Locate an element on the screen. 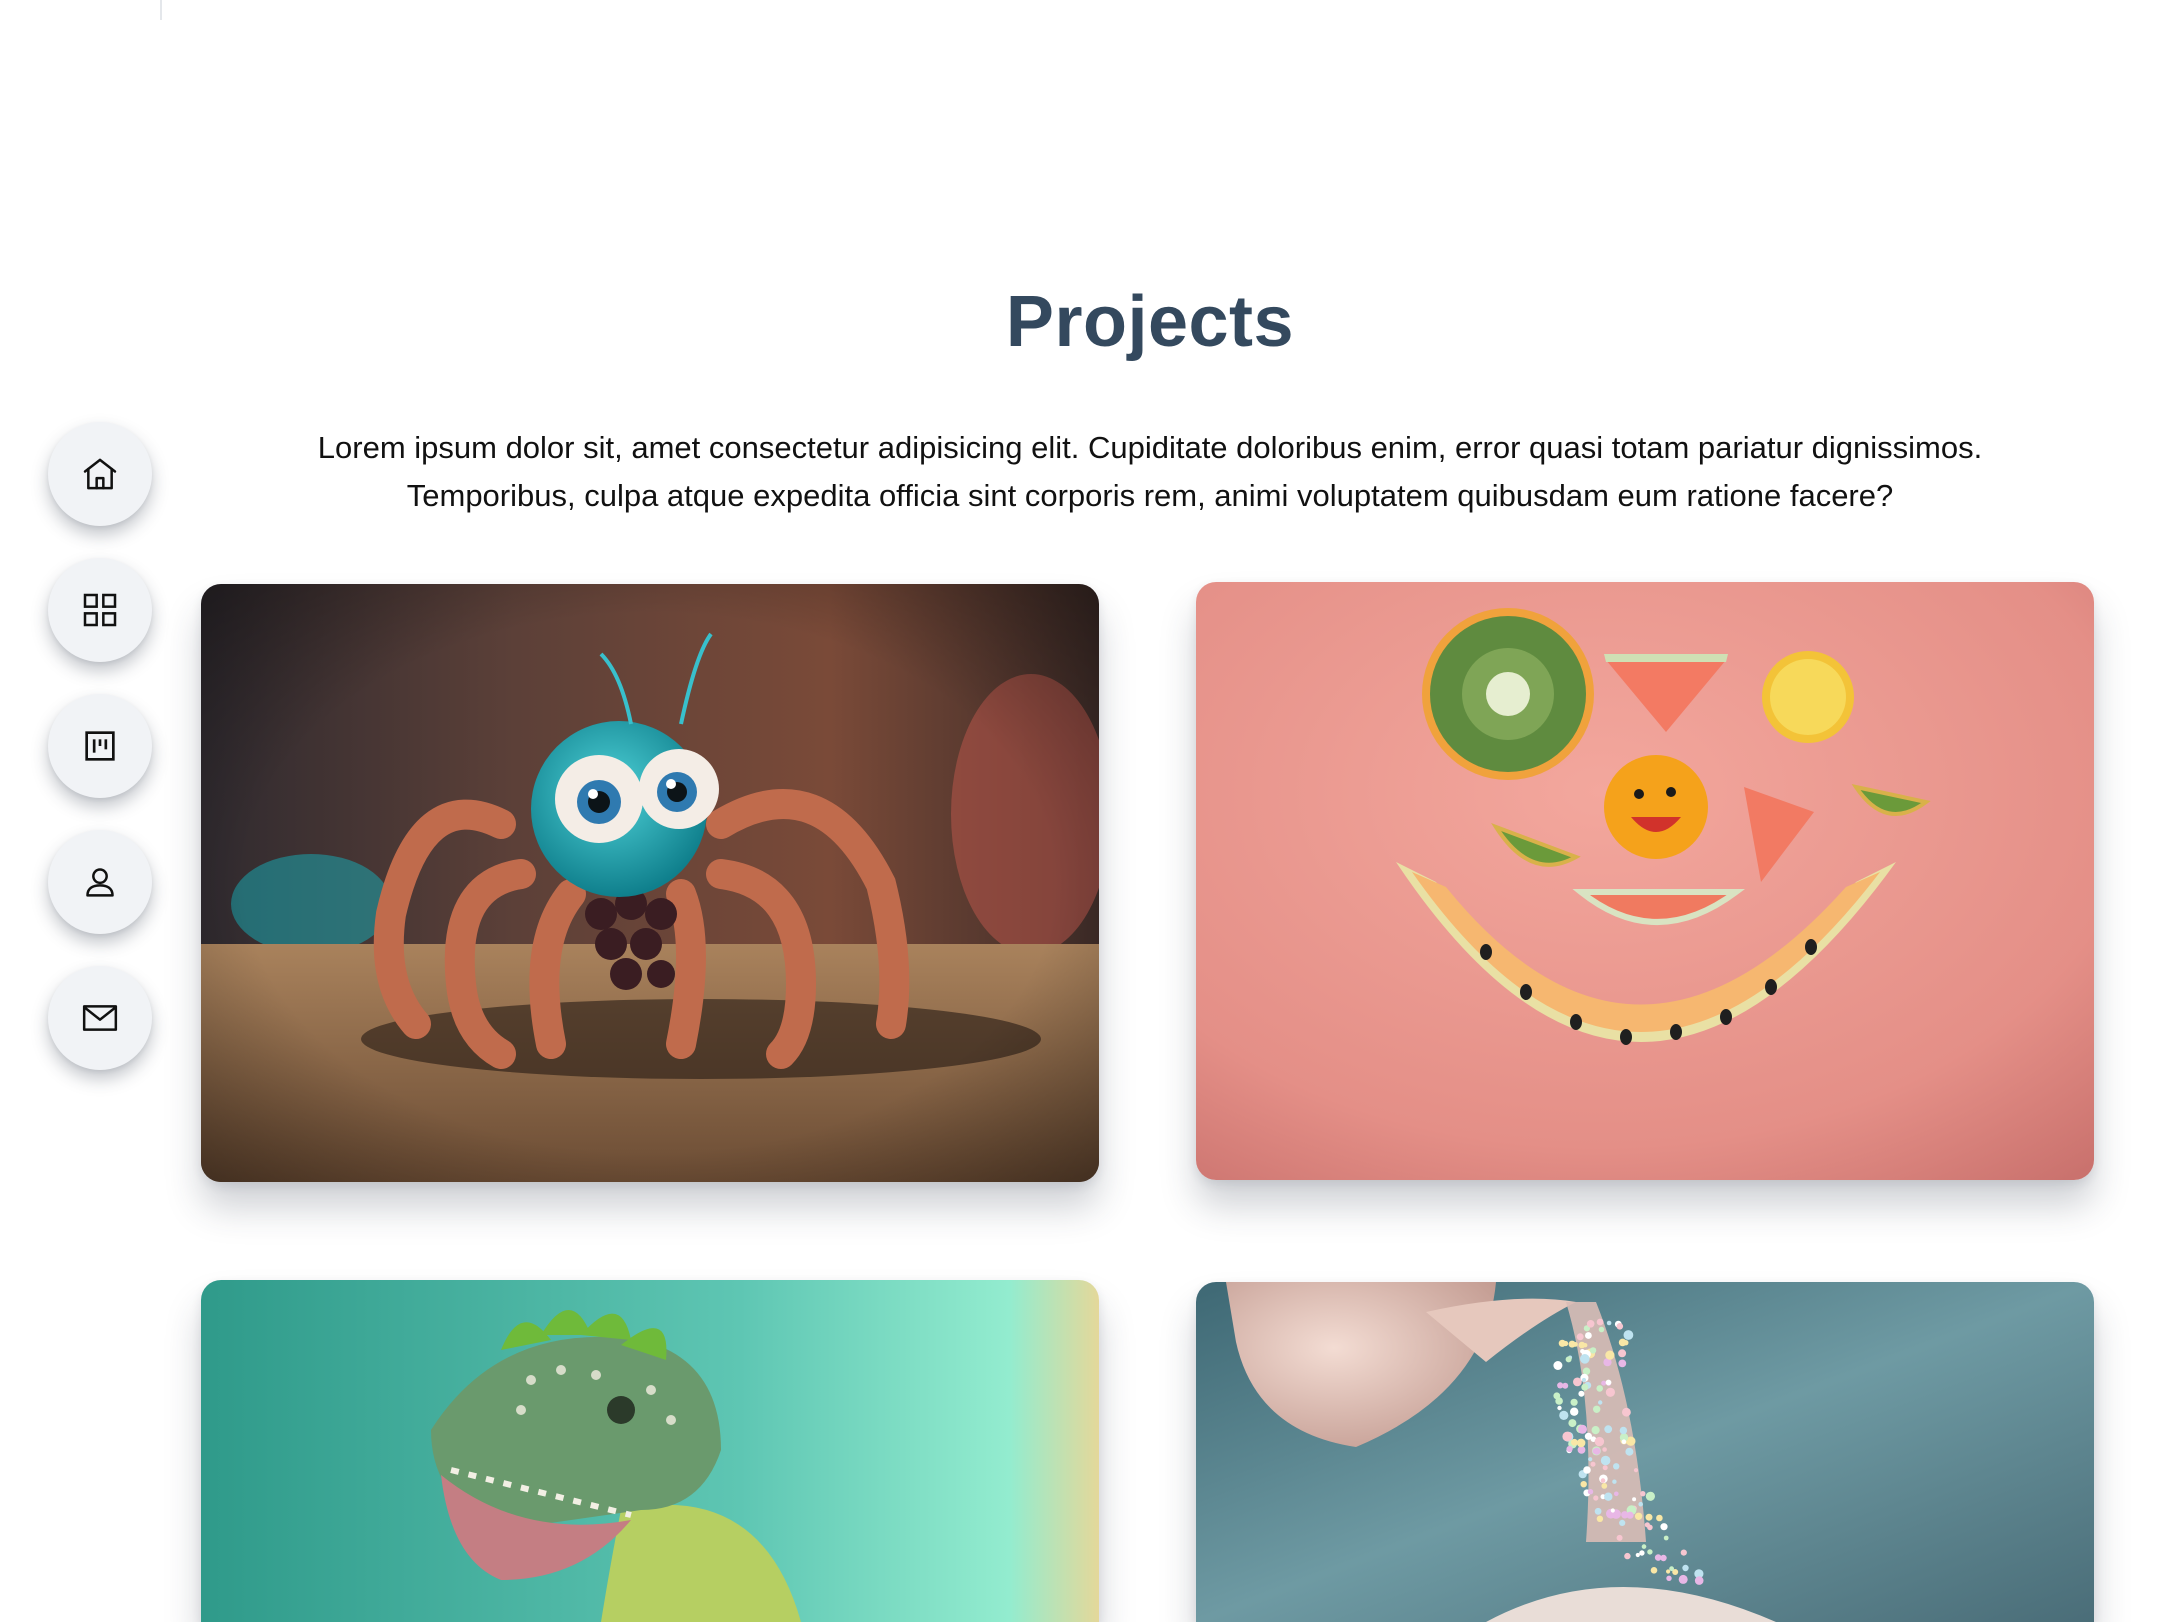 The height and width of the screenshot is (1622, 2160). kanban-board-icon is located at coordinates (100, 746).